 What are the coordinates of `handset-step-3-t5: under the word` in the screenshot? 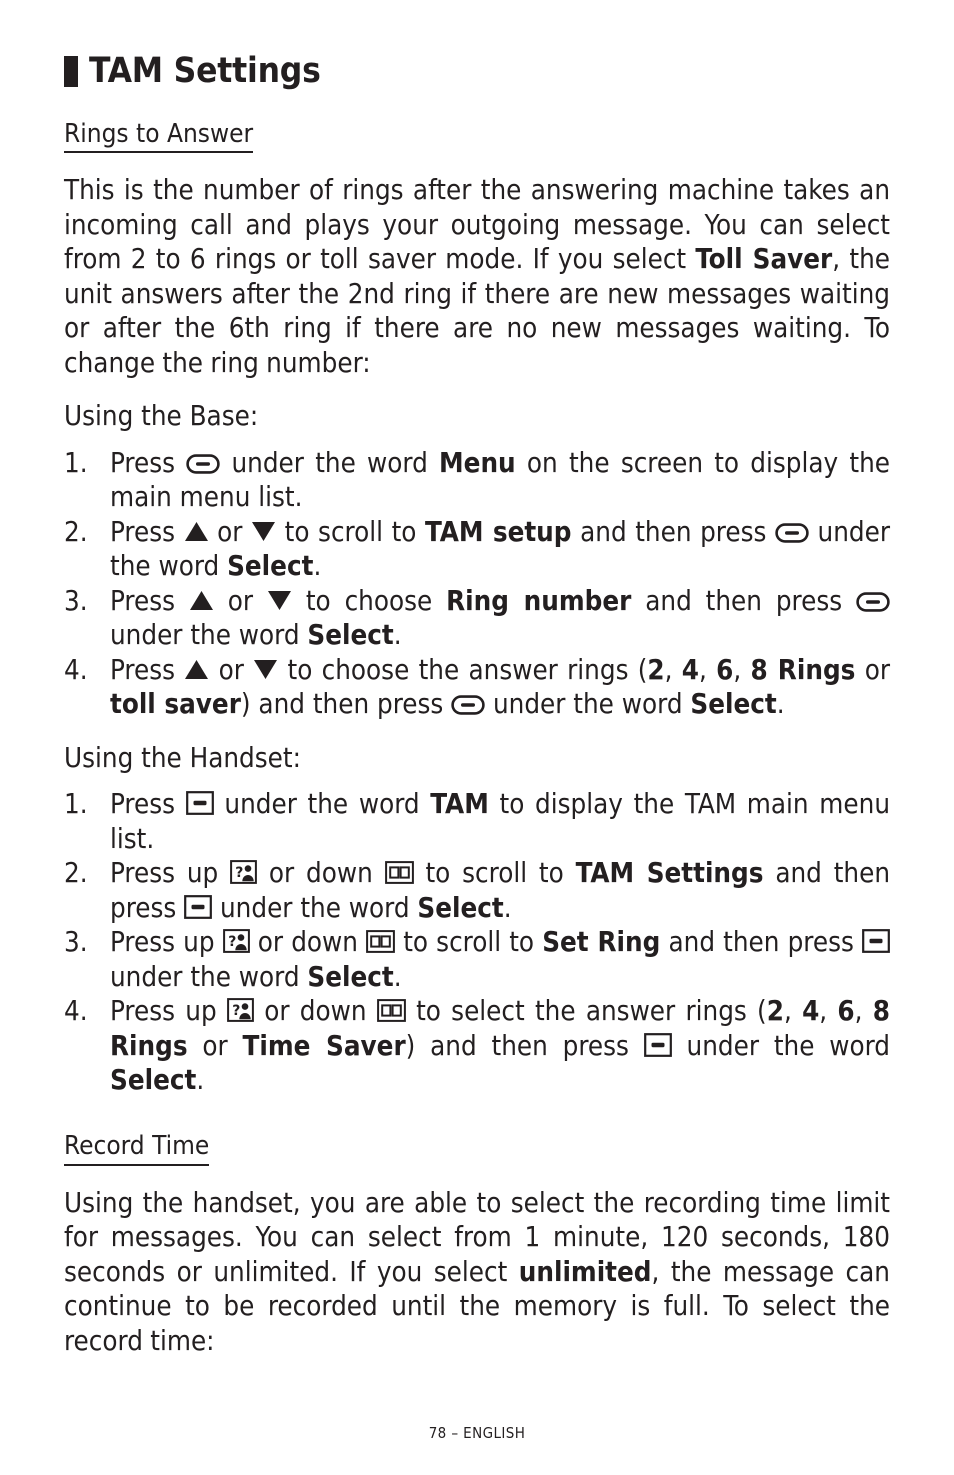 It's located at (209, 976).